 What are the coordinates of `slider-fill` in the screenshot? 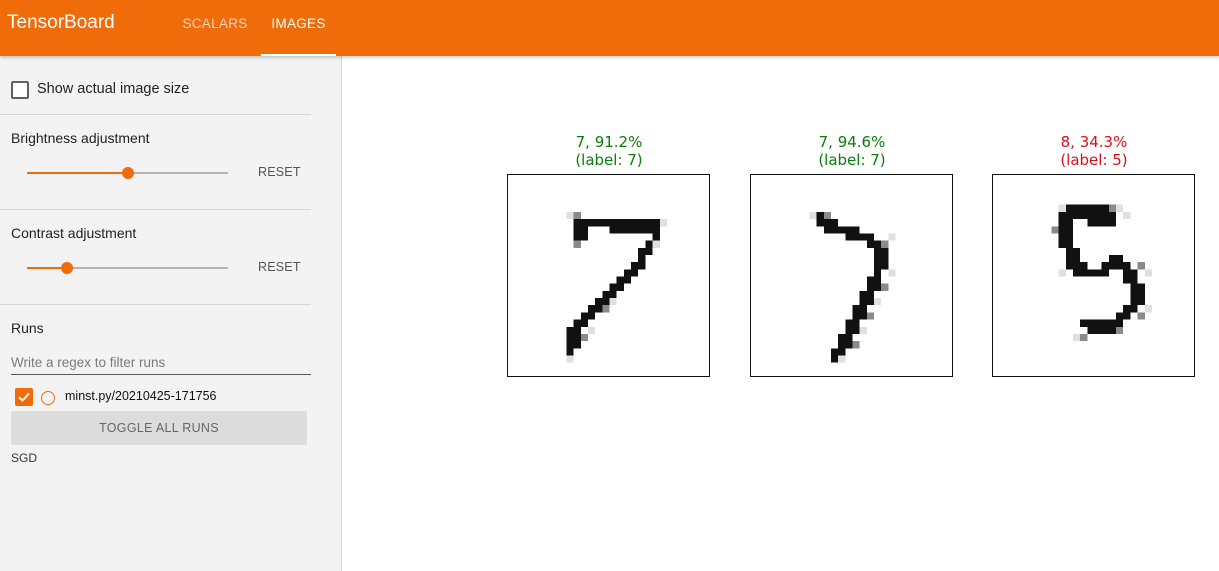 It's located at (77, 173).